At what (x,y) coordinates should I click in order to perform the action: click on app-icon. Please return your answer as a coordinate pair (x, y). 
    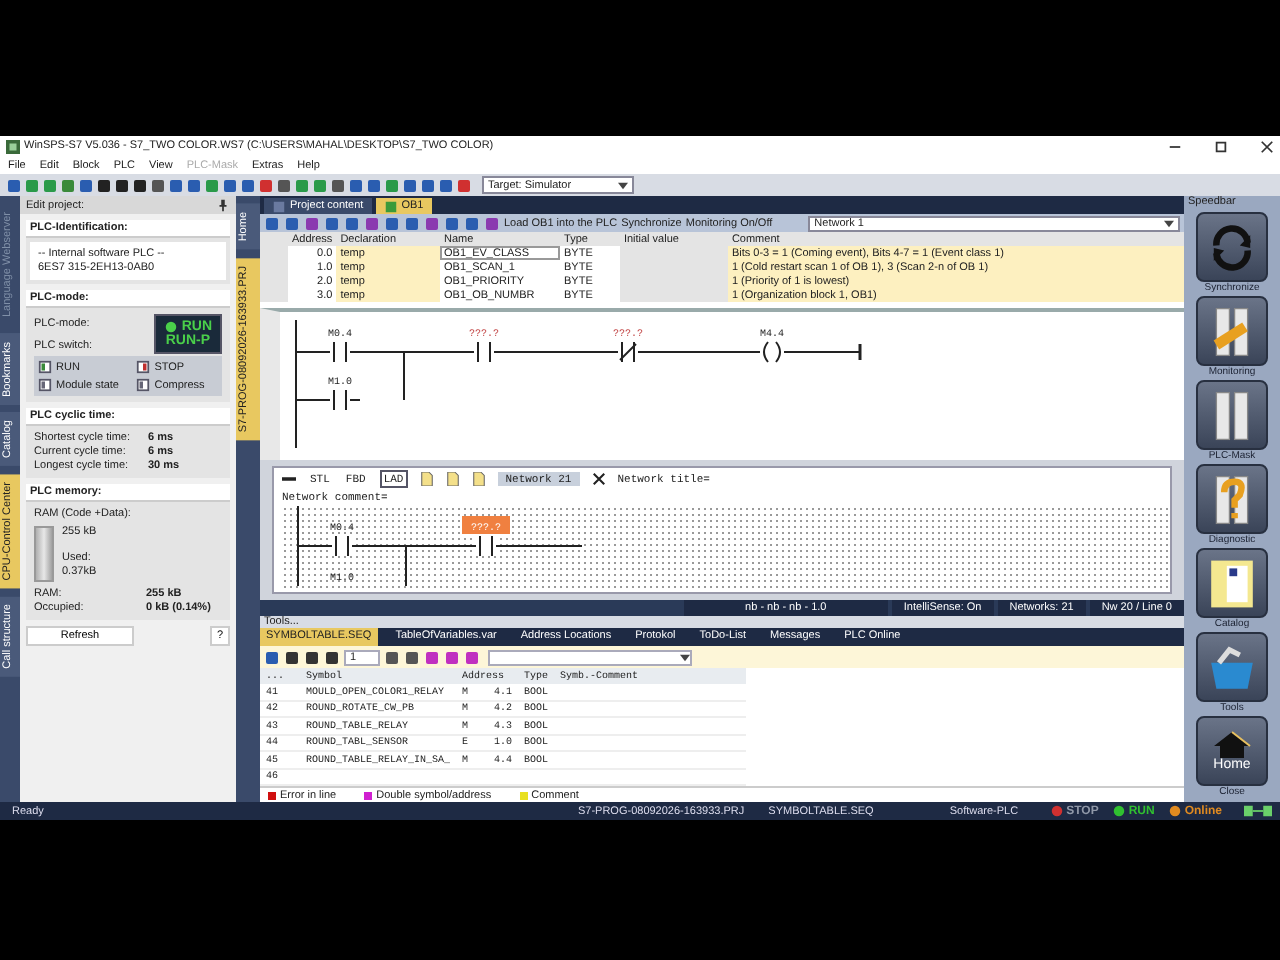
    Looking at the image, I should click on (13, 146).